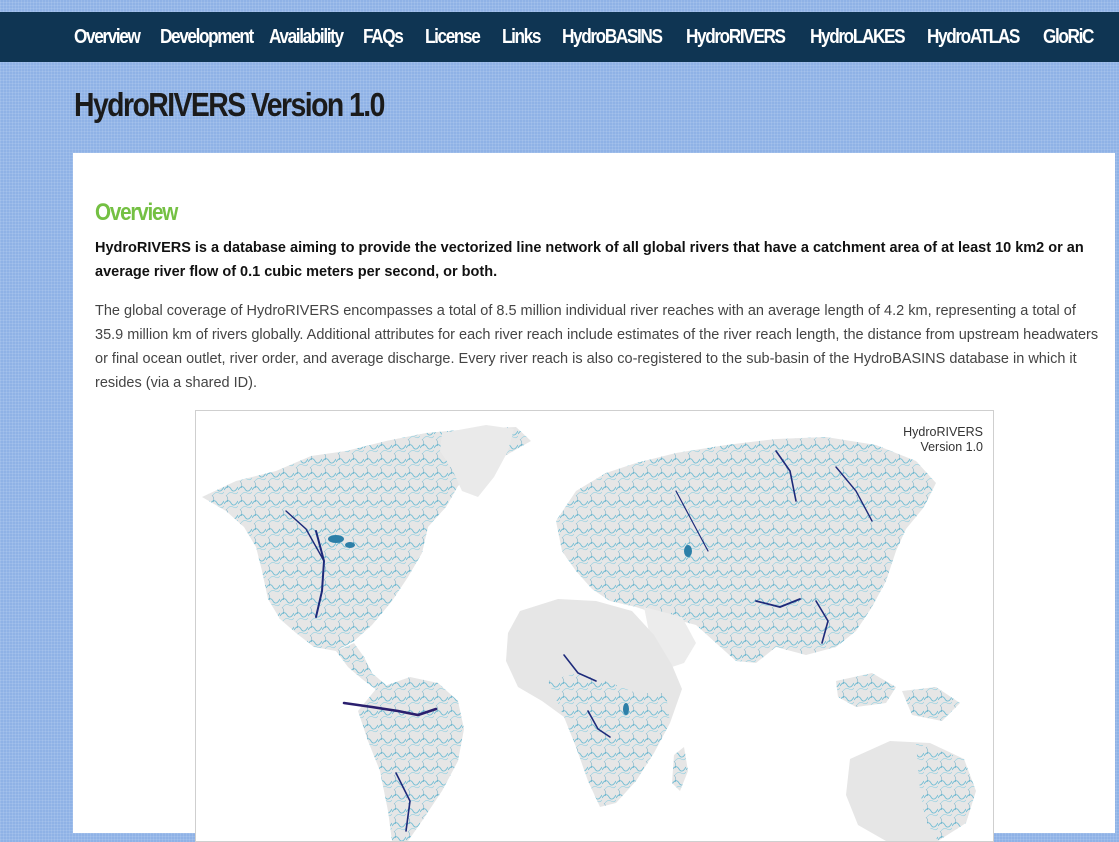 The width and height of the screenshot is (1119, 842). What do you see at coordinates (680, 769) in the screenshot?
I see `madagascar-landmass` at bounding box center [680, 769].